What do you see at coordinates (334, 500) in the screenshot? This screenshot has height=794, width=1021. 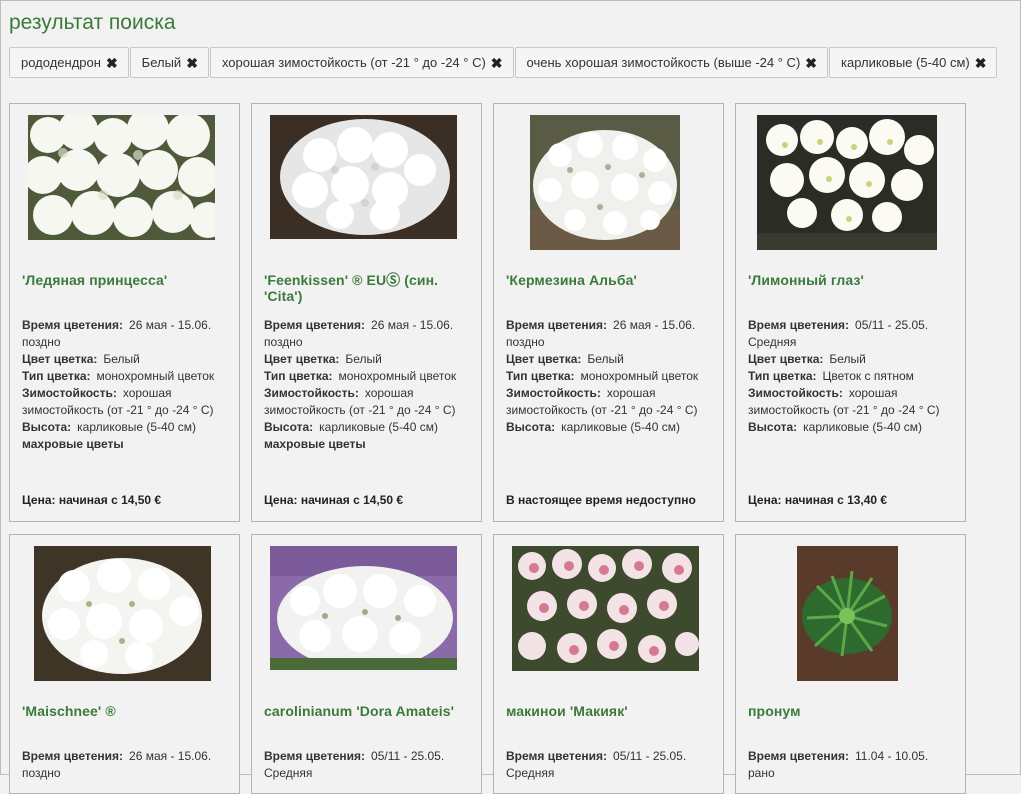 I see `price: Цена: начиная с 14,50 €` at bounding box center [334, 500].